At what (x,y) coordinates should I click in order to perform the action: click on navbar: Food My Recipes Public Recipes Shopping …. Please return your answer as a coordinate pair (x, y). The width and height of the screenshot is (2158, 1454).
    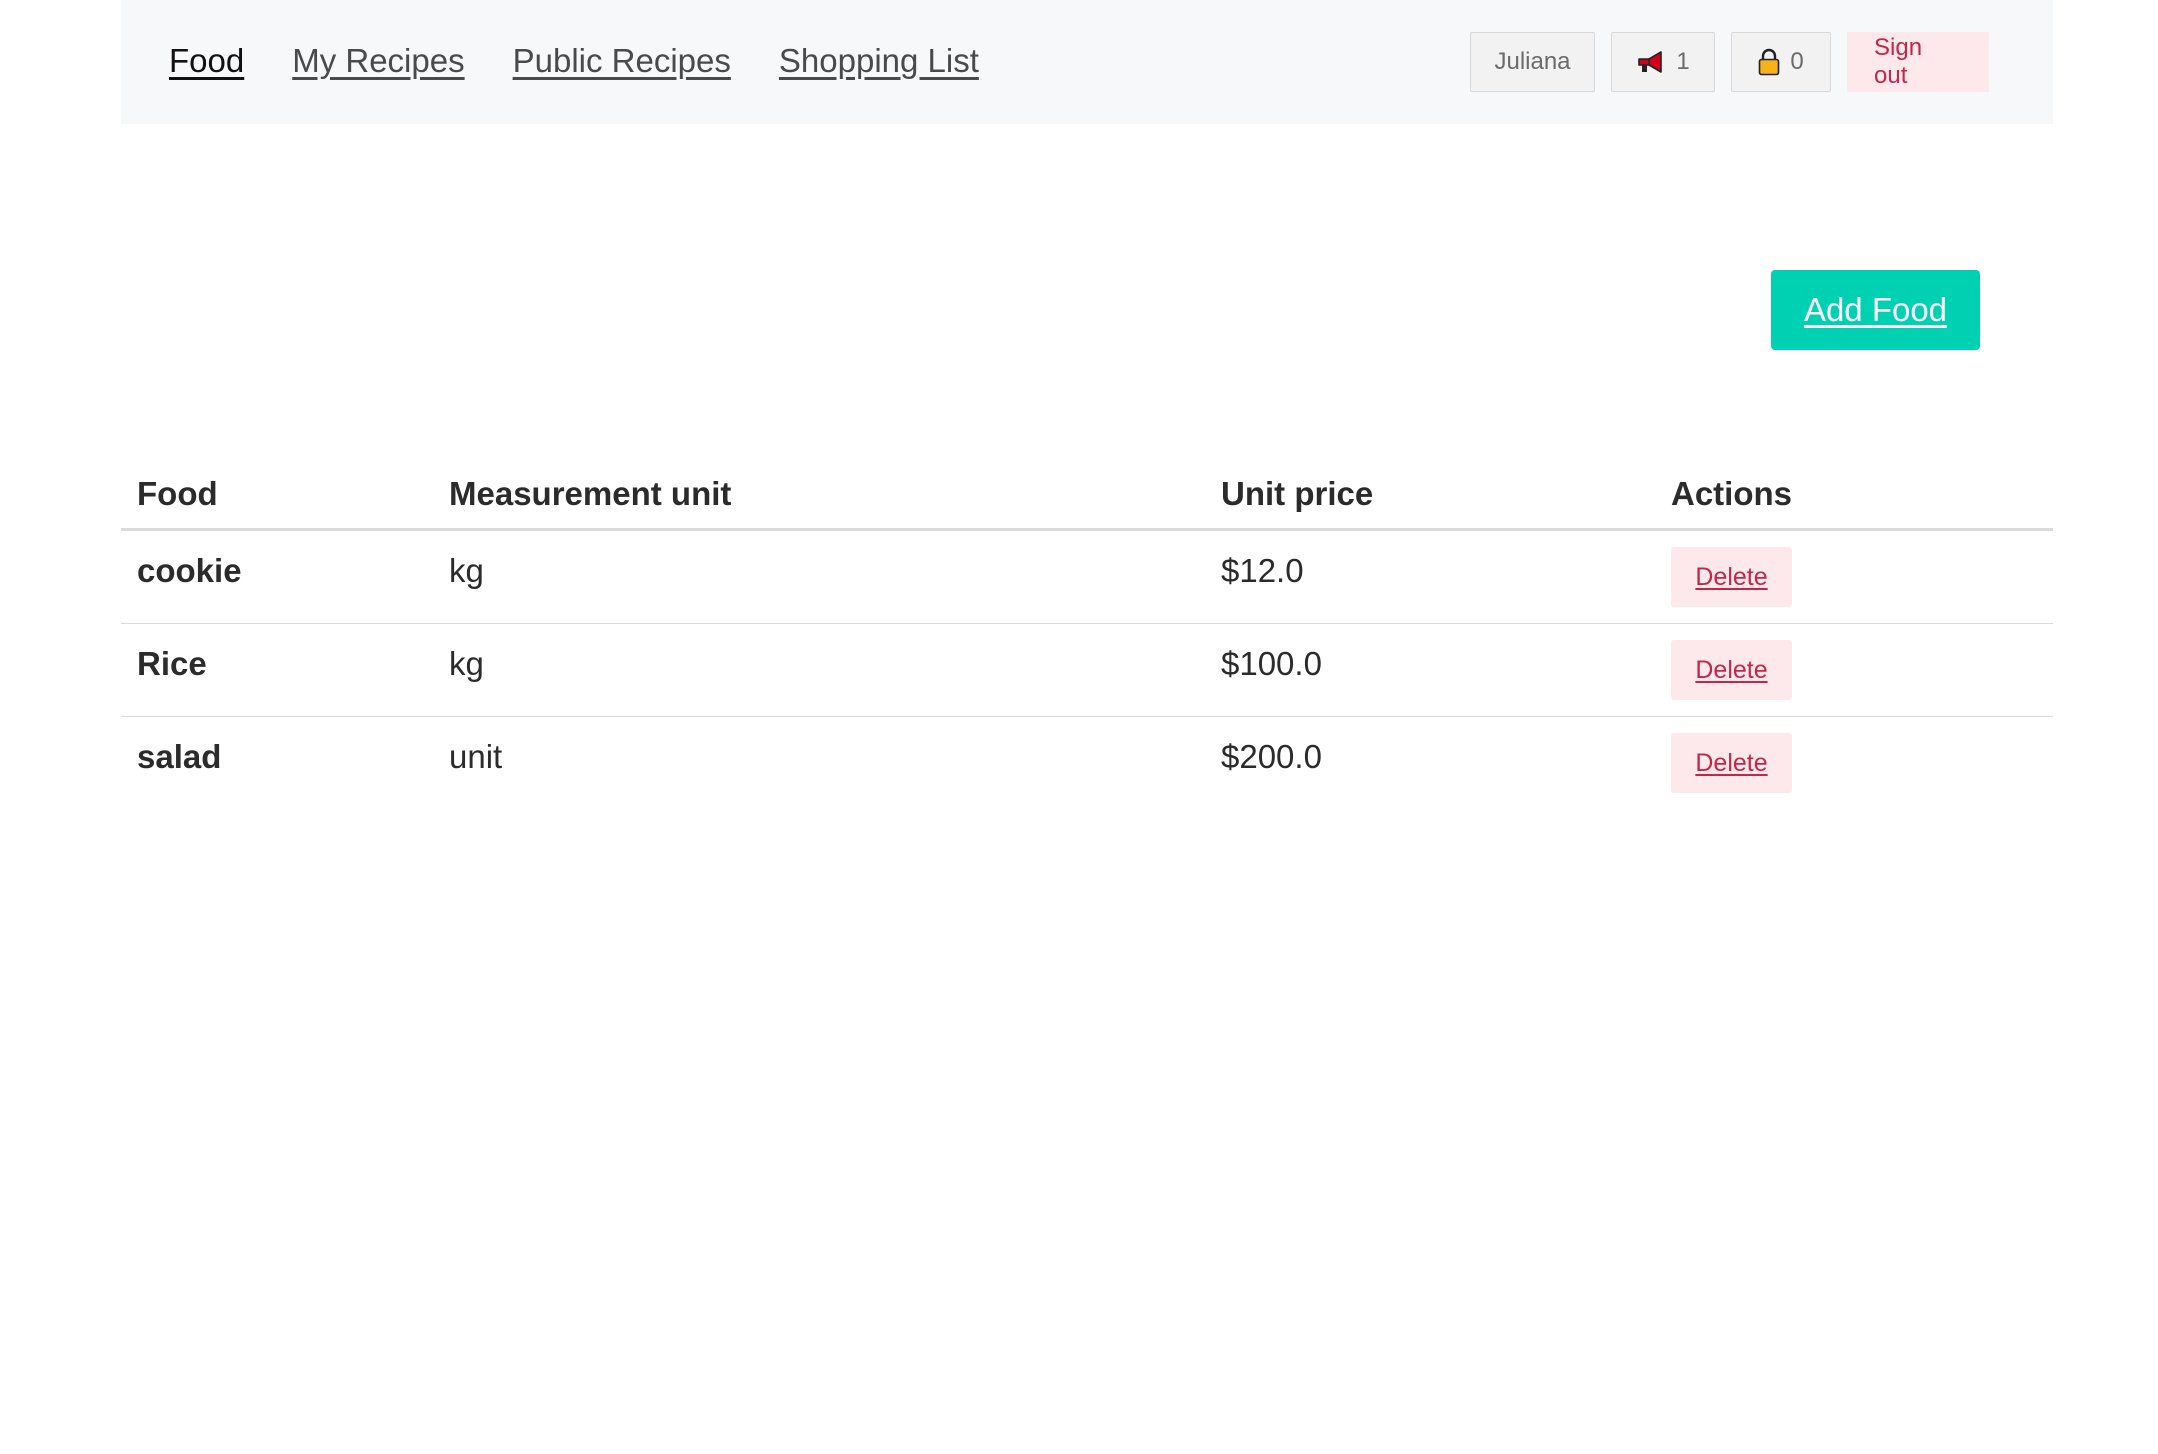
    Looking at the image, I should click on (1087, 62).